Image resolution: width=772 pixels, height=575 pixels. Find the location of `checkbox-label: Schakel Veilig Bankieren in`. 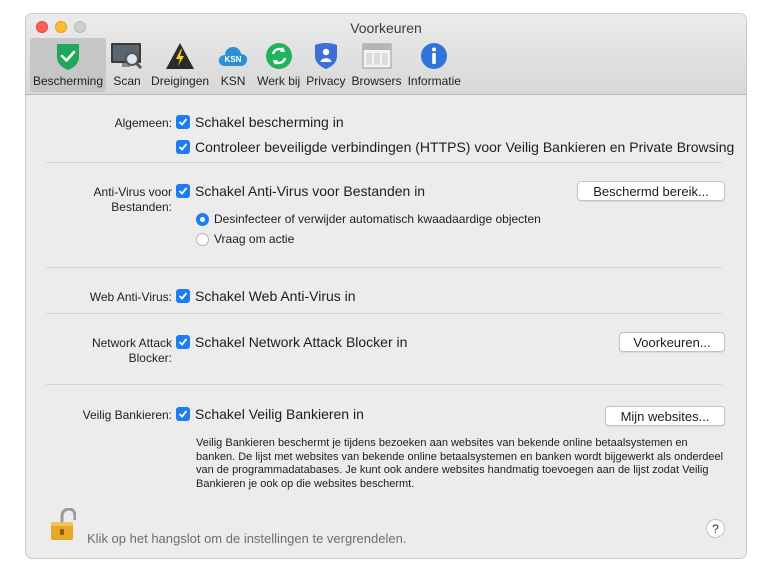

checkbox-label: Schakel Veilig Bankieren in is located at coordinates (279, 414).